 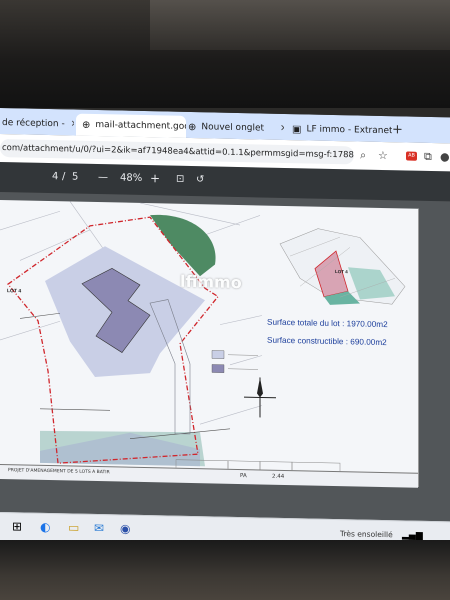 I want to click on zoom-out-button: —, so click(x=103, y=177).